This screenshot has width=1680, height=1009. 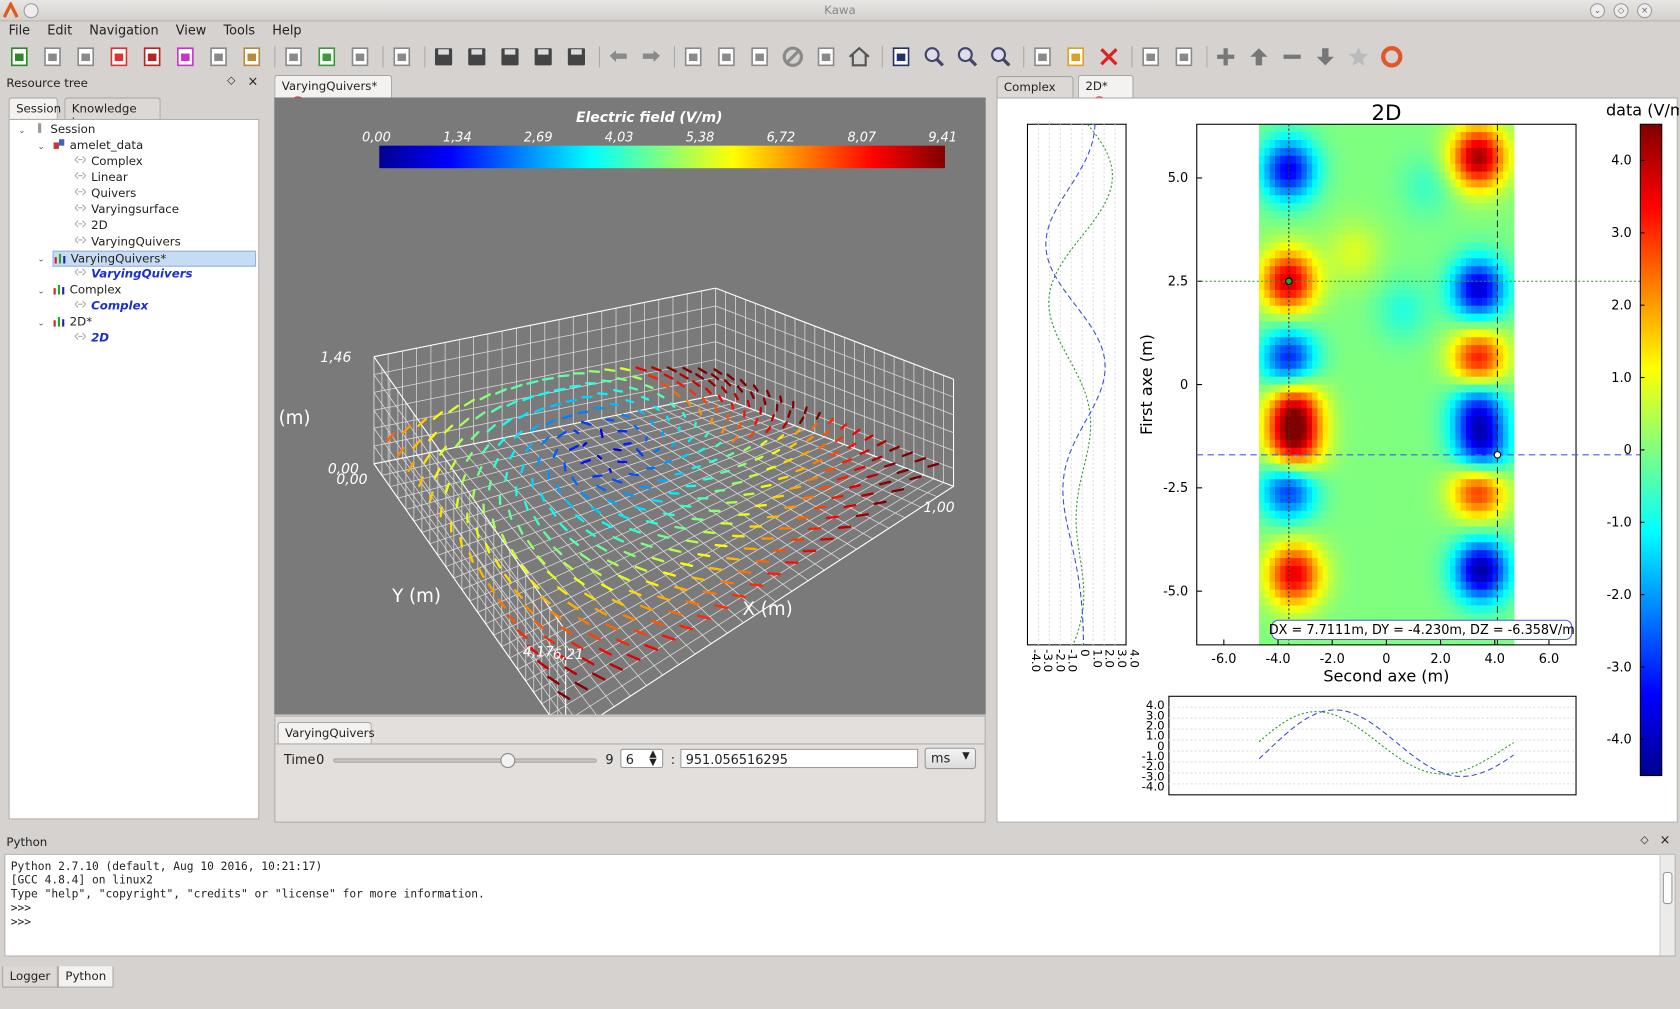 I want to click on menu-help: Help, so click(x=287, y=29).